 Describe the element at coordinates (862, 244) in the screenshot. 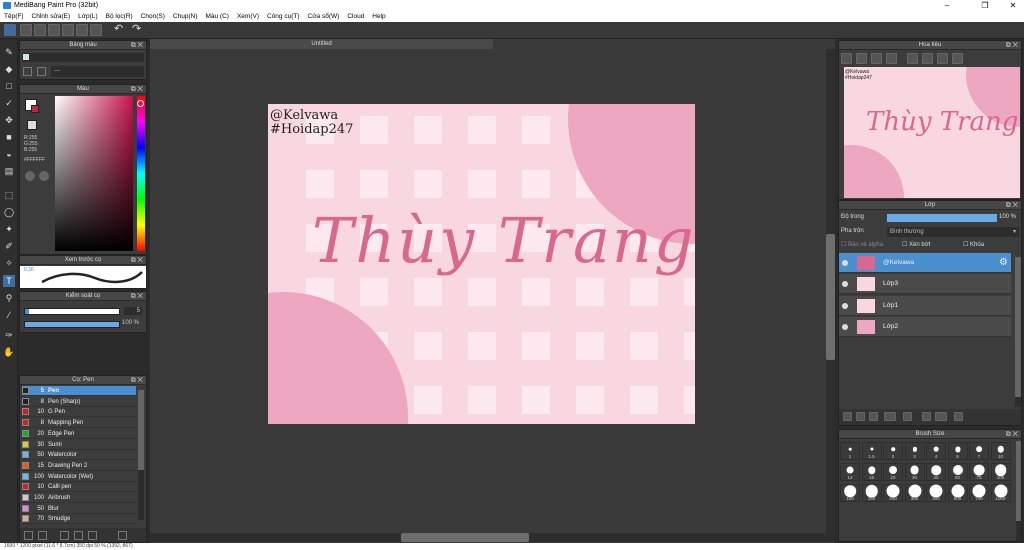

I see `protect-alpha-checkbox: ☐ Bảo vệ alpha` at that location.